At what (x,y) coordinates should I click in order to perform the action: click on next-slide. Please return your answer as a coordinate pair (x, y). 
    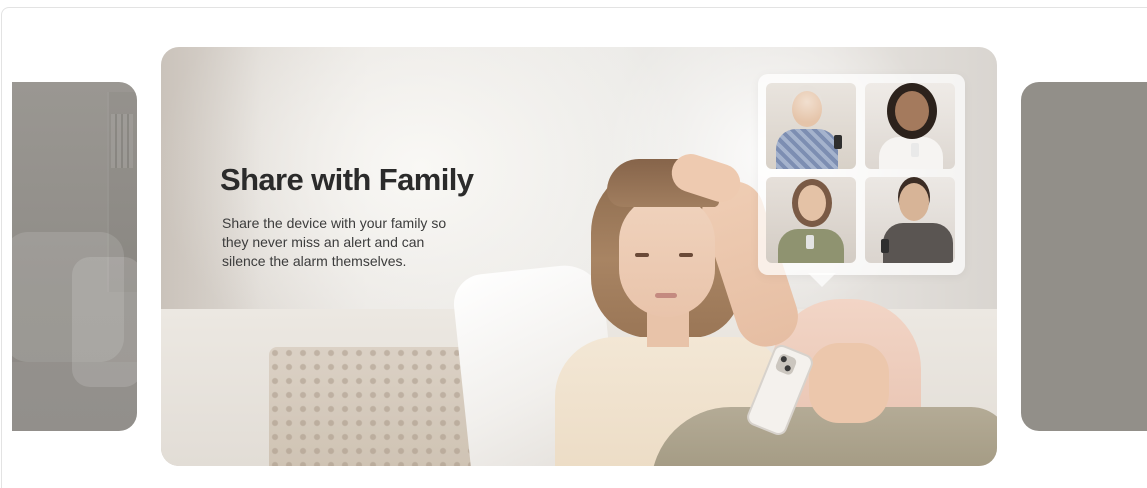
    Looking at the image, I should click on (1084, 256).